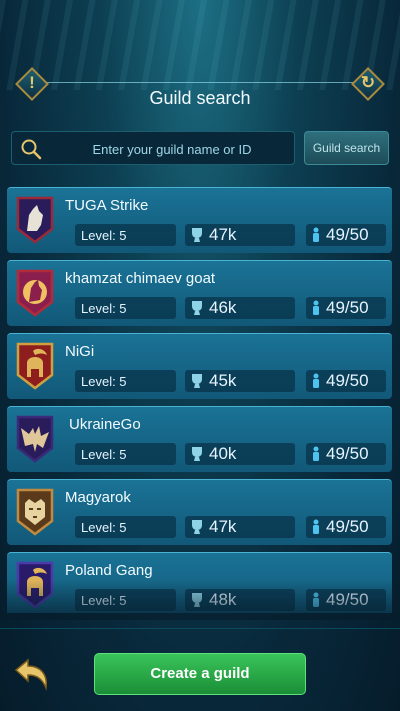 The height and width of the screenshot is (711, 400). What do you see at coordinates (109, 570) in the screenshot?
I see `guild-name: Poland Gang` at bounding box center [109, 570].